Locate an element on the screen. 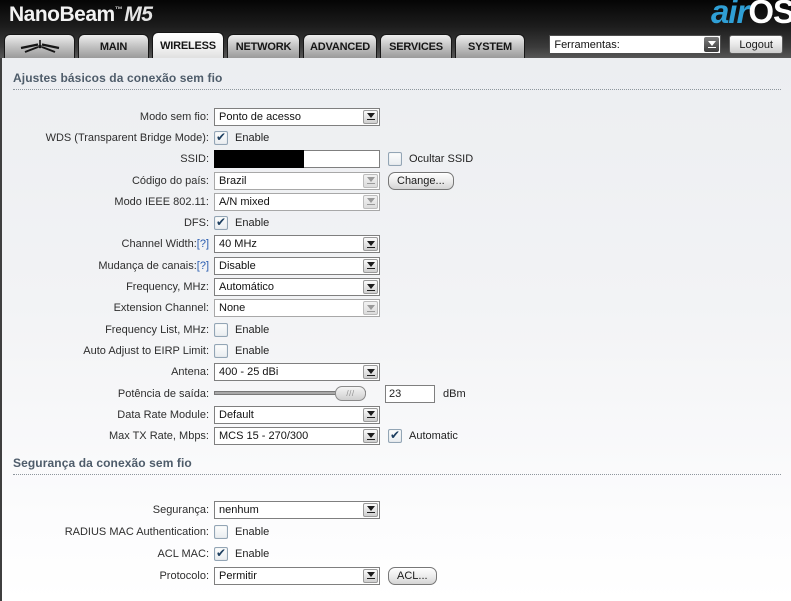  row-frequency-list: Frequency List, MHz: Enable is located at coordinates (397, 329).